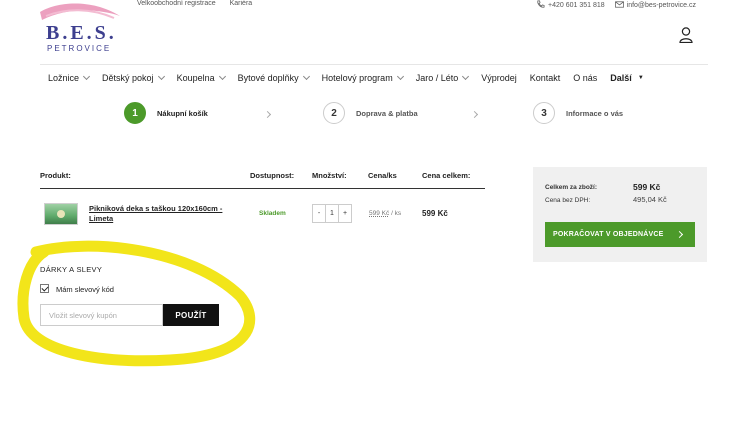 The height and width of the screenshot is (433, 750). What do you see at coordinates (81, 33) in the screenshot?
I see `logo-text: B.E.S.` at bounding box center [81, 33].